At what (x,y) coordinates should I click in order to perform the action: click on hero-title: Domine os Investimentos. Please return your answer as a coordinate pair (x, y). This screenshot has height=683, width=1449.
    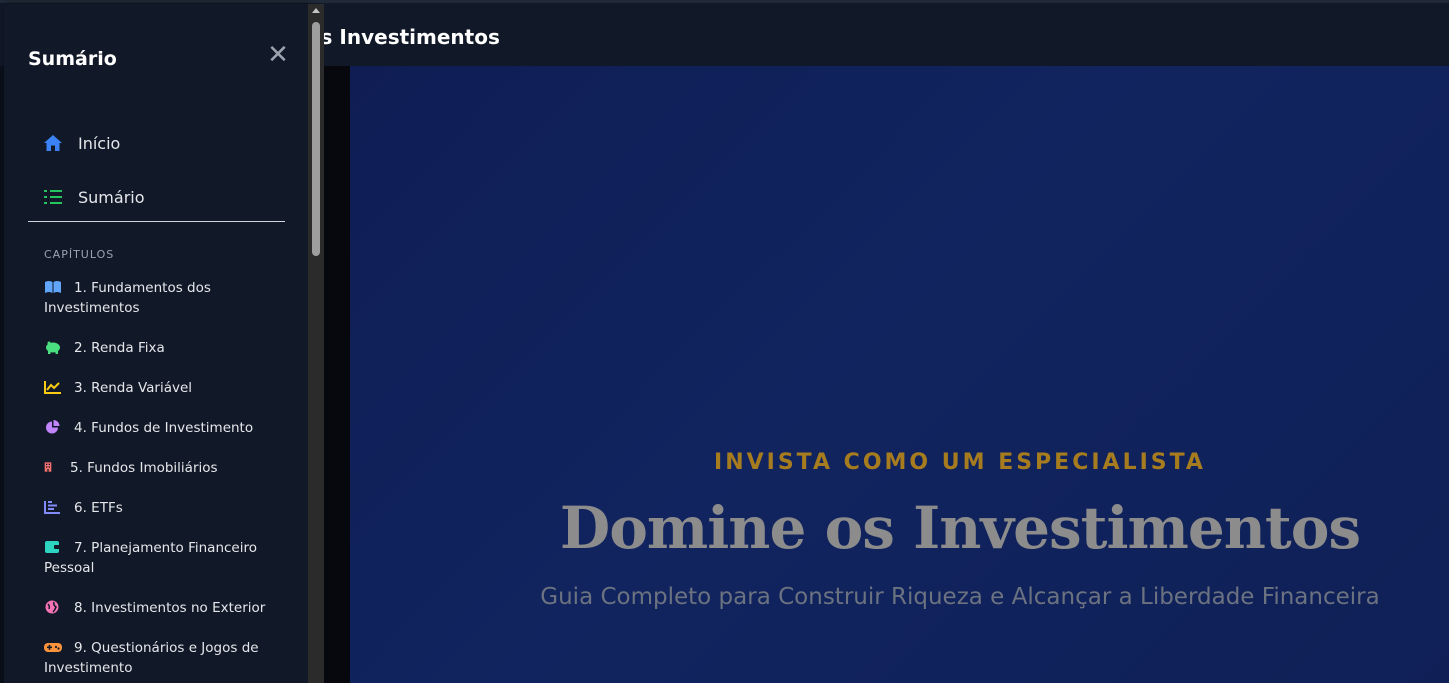
    Looking at the image, I should click on (960, 528).